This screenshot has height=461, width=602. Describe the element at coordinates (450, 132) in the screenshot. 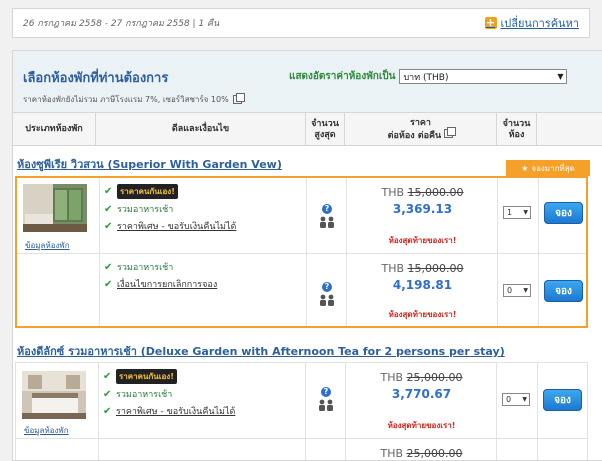

I see `price-info-icon` at that location.